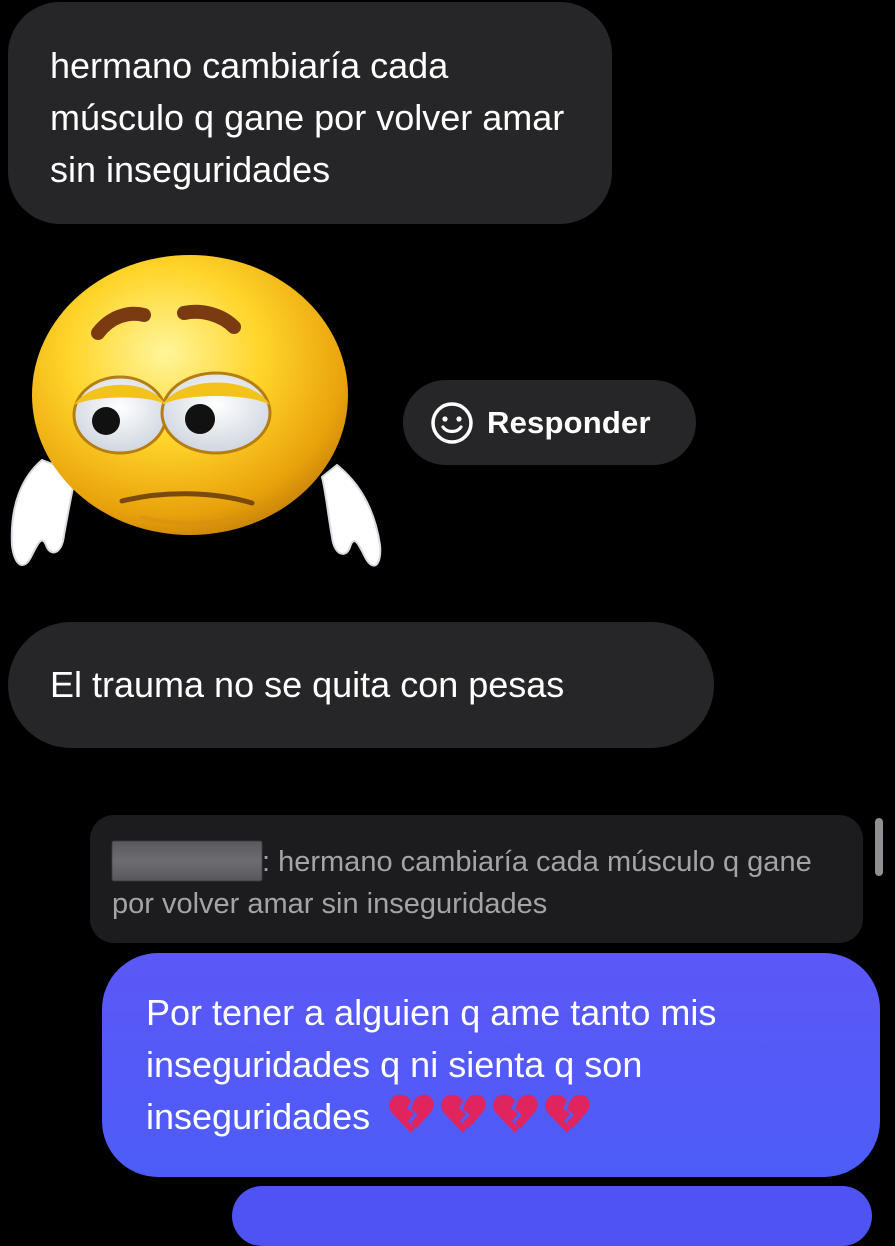 This screenshot has width=895, height=1246. What do you see at coordinates (489, 1114) in the screenshot?
I see `emoji-group` at bounding box center [489, 1114].